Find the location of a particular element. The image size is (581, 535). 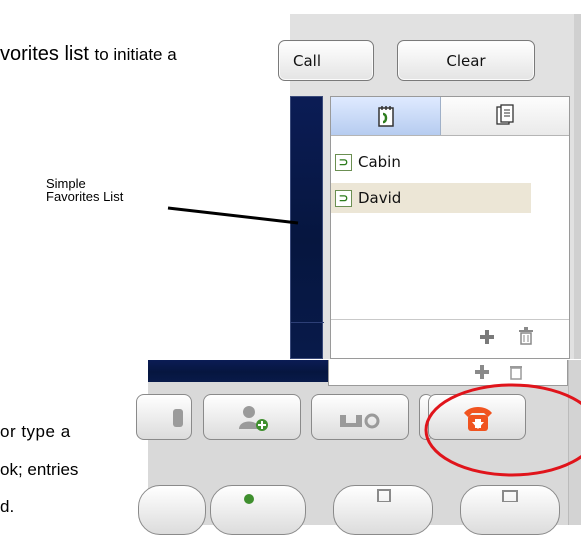

callout-line is located at coordinates (233, 215).